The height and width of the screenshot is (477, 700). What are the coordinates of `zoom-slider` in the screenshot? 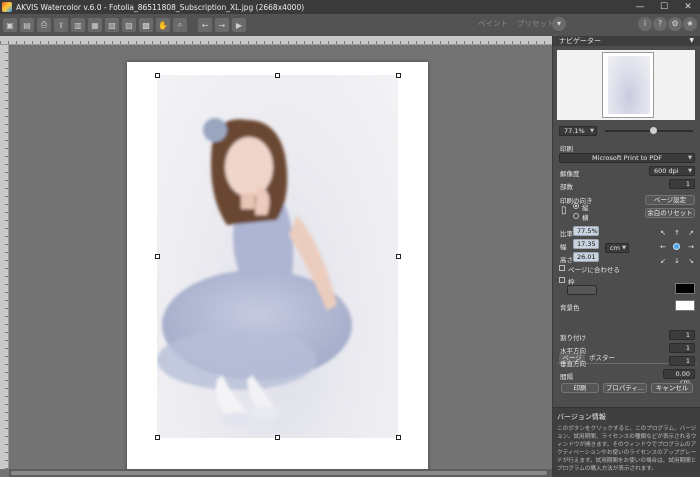 It's located at (649, 131).